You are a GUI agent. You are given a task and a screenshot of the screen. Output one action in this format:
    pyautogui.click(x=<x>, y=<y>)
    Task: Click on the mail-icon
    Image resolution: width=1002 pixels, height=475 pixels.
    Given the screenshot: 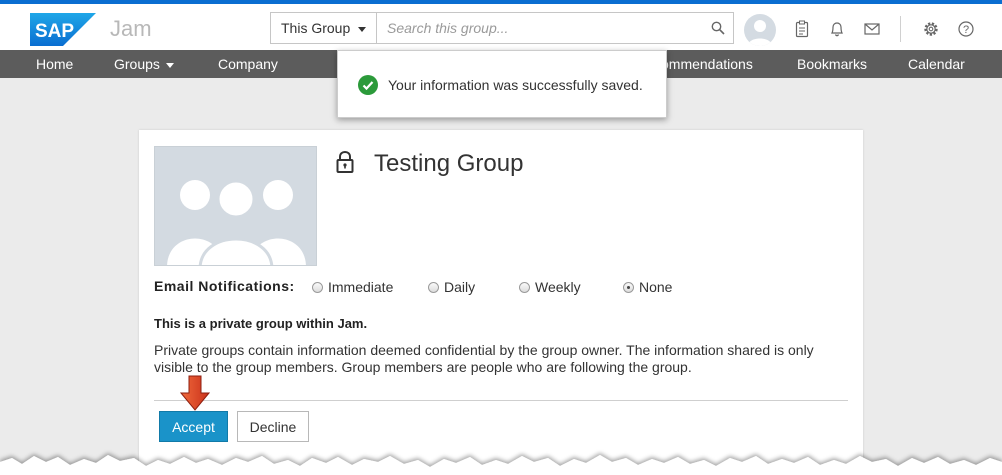 What is the action you would take?
    pyautogui.click(x=872, y=29)
    